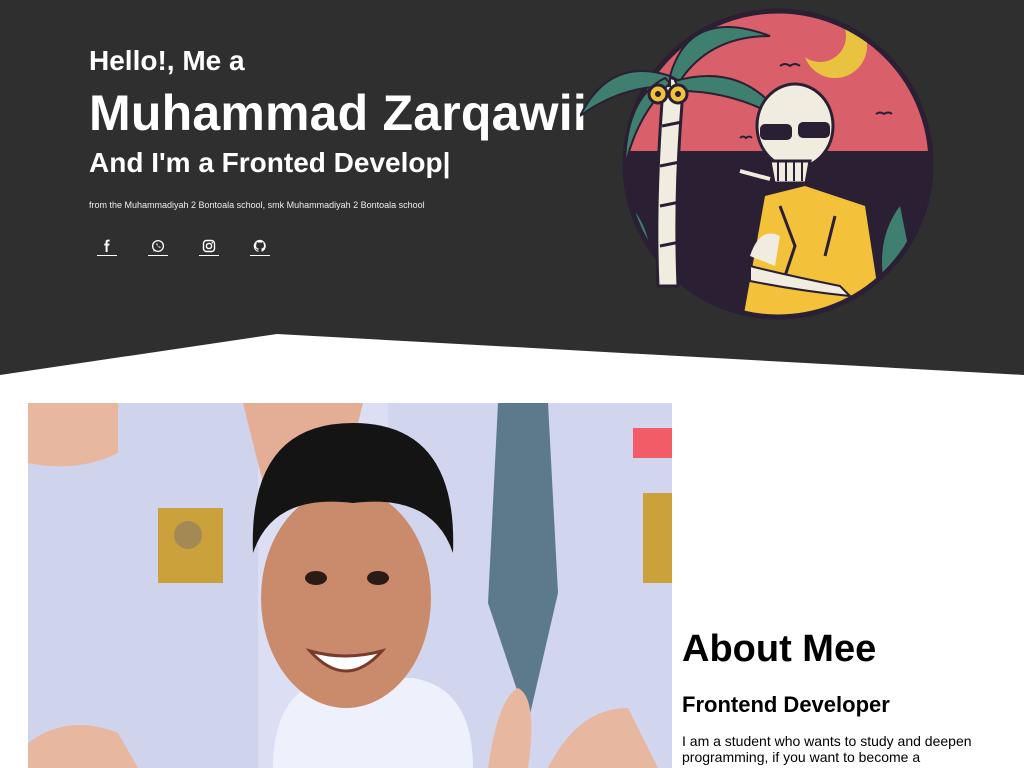  I want to click on about-subtitle: Frontend Developer, so click(786, 704).